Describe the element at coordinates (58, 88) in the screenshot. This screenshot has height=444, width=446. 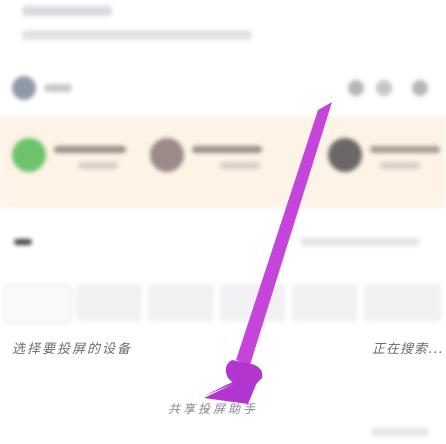
I see `app-name-blur` at that location.